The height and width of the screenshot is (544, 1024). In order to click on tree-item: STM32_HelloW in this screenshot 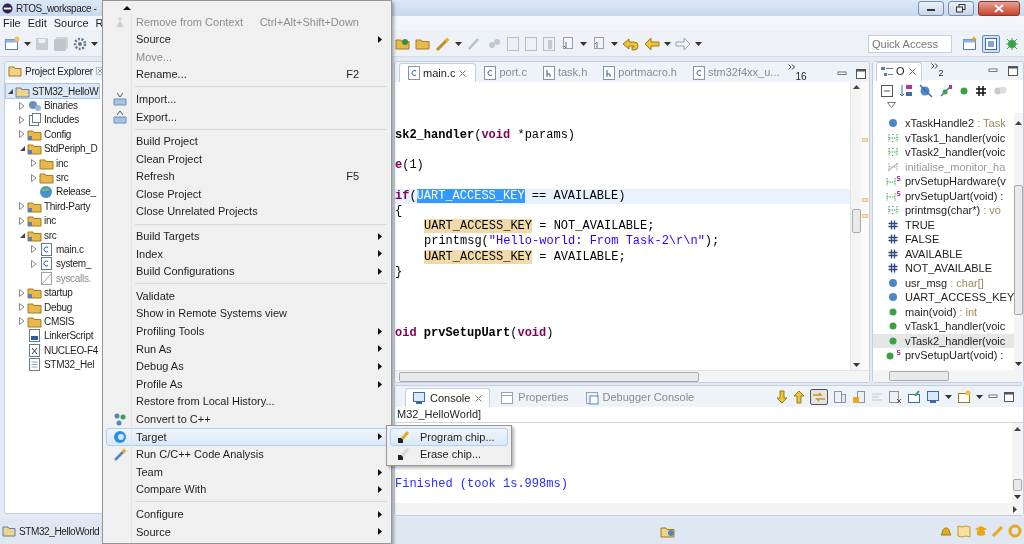, I will do `click(53, 91)`.